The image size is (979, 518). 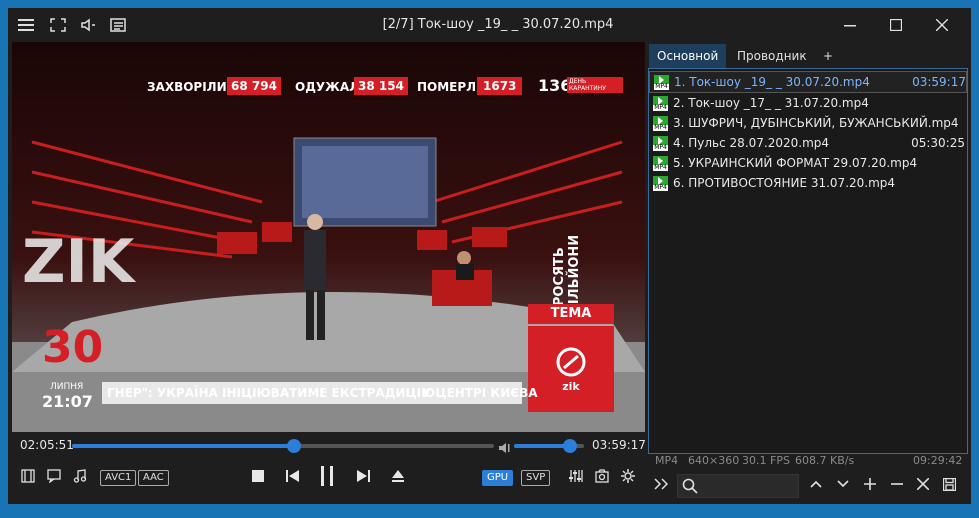 I want to click on item-name: 3. ШУФРИЧ, ДУБІНСЬКИЙ, БУЖАНСЬКИЙ.mp4, so click(x=816, y=123).